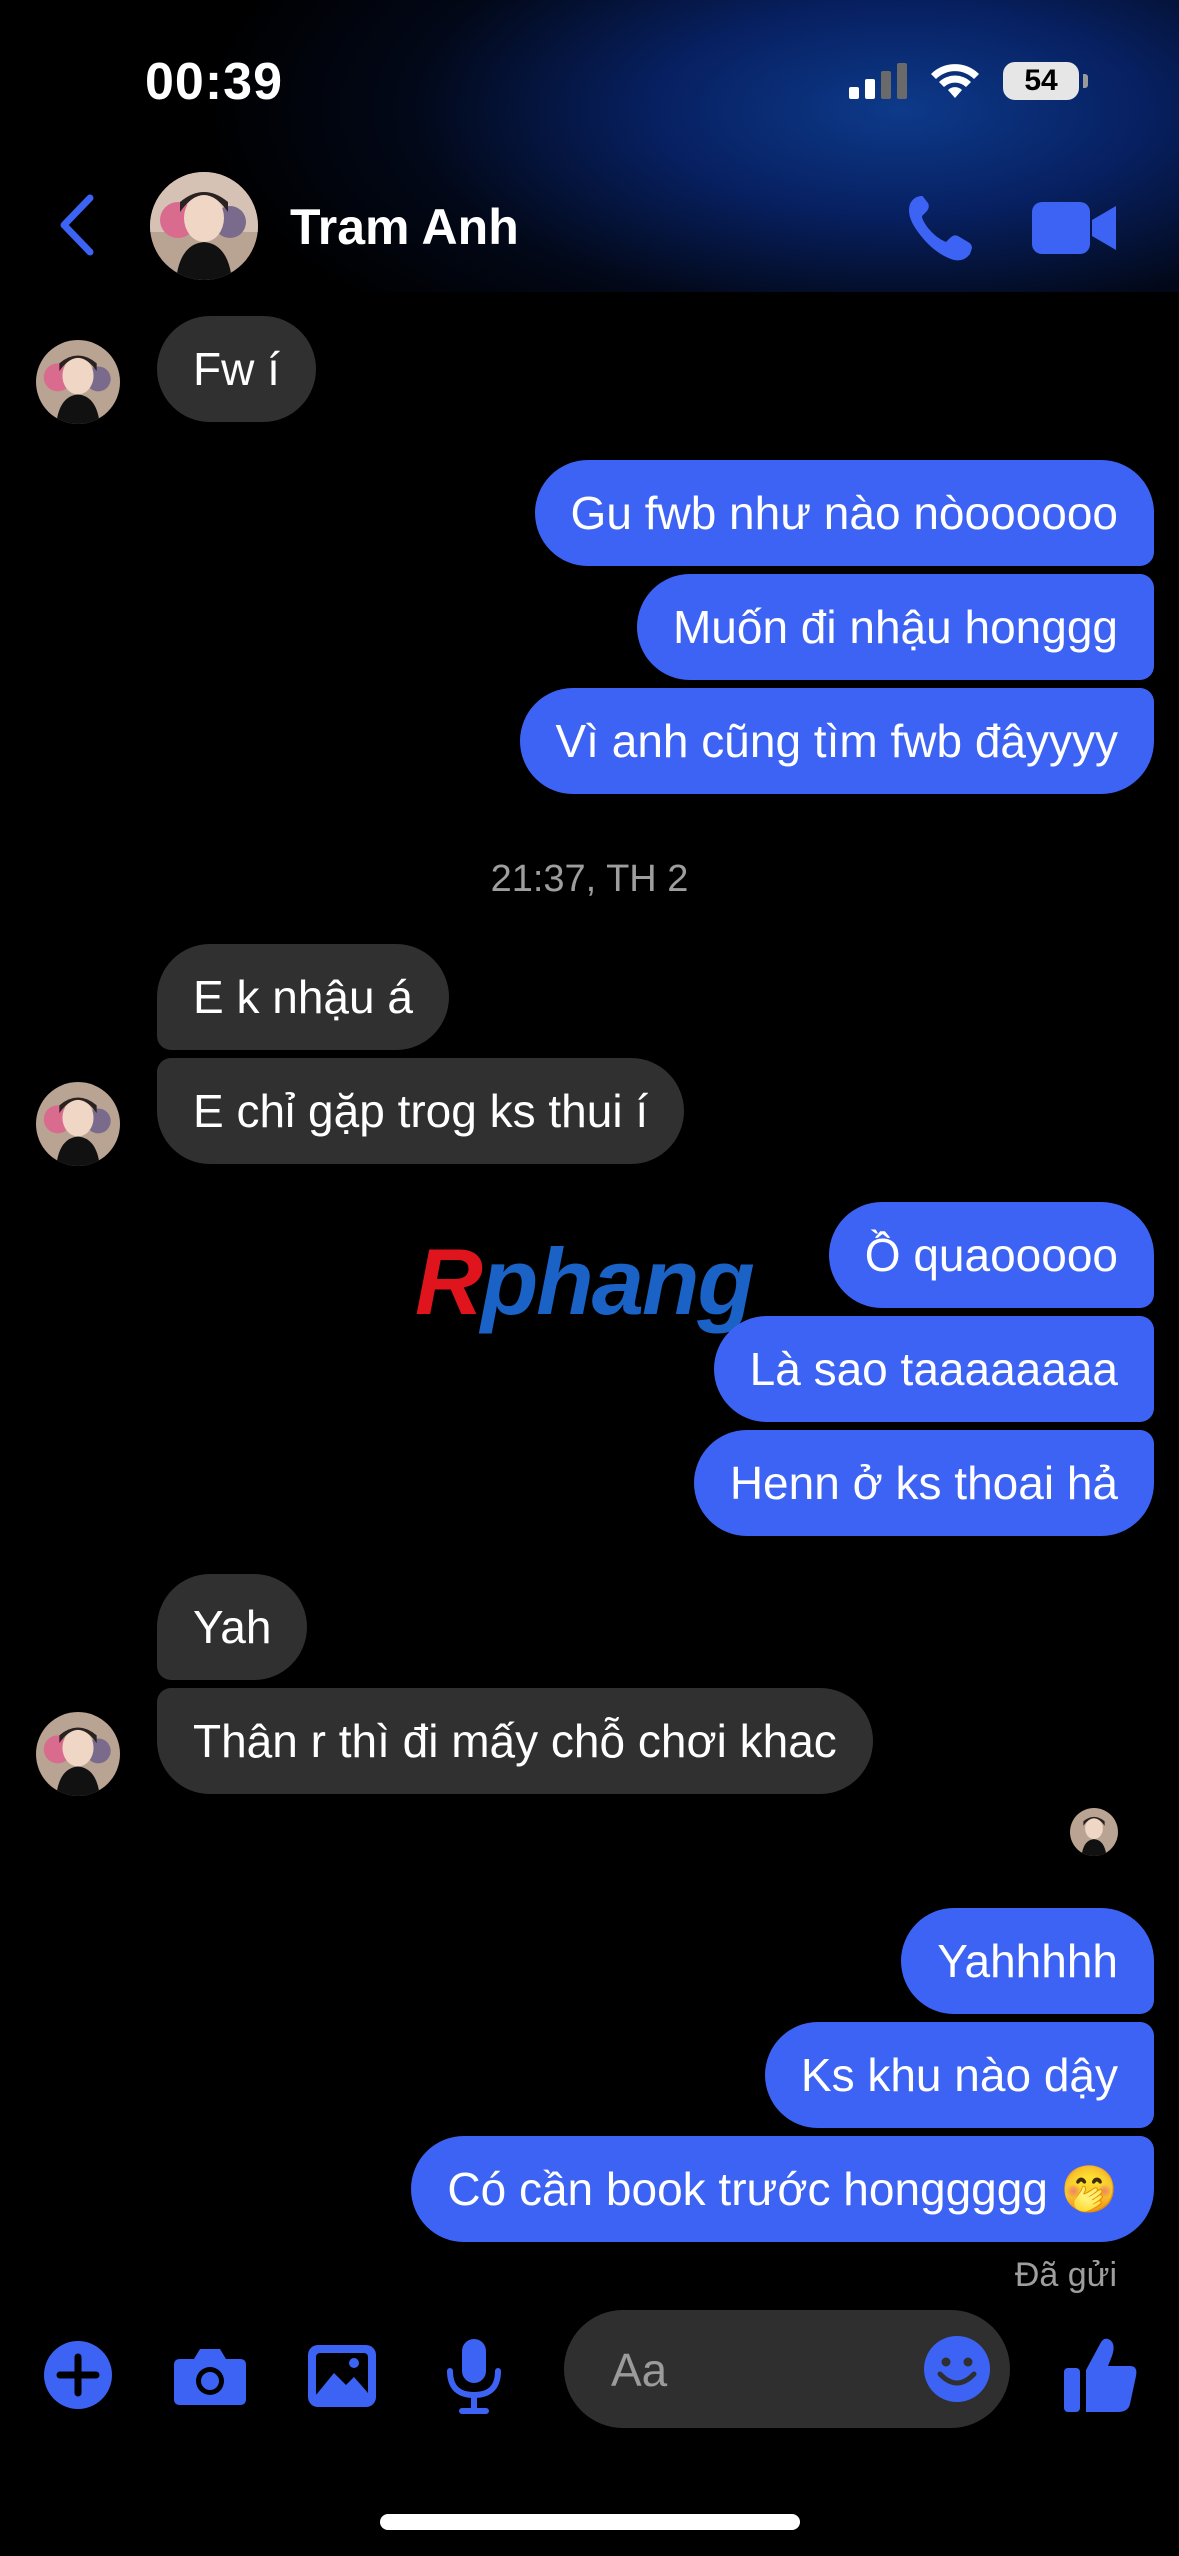  Describe the element at coordinates (589, 85) in the screenshot. I see `status-bar: 00:39 54` at that location.